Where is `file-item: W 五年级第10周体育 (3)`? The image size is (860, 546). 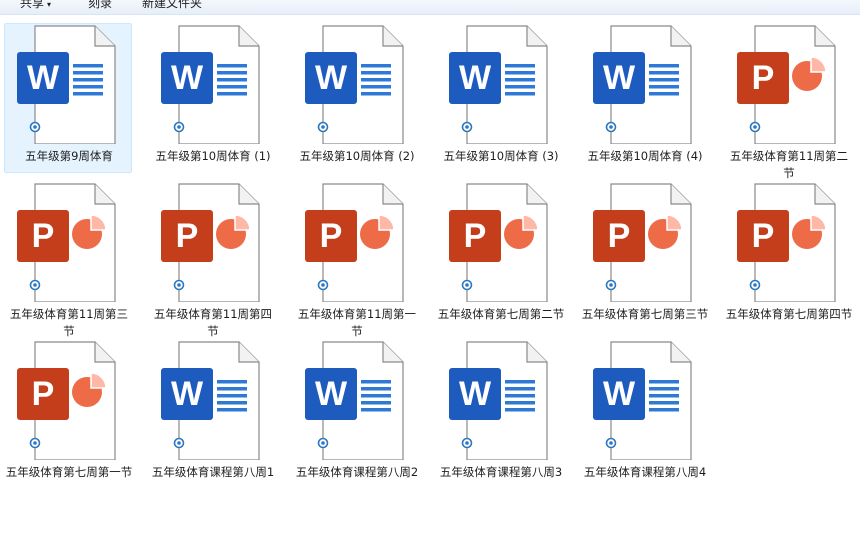
file-item: W 五年级第10周体育 (3) is located at coordinates (500, 98).